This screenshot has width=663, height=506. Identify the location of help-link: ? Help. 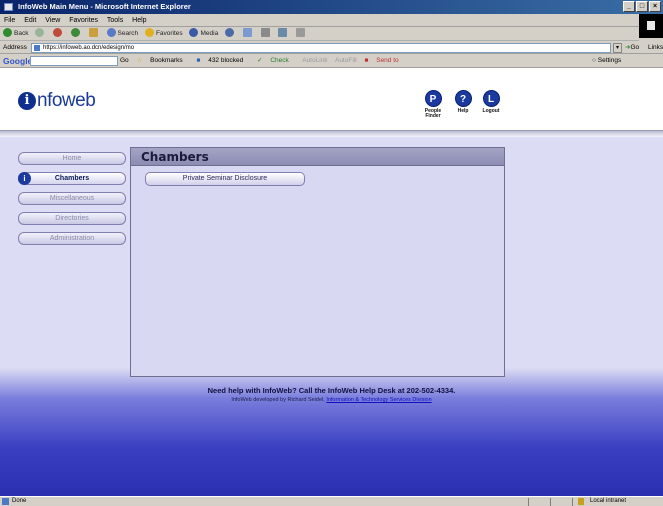
(463, 102).